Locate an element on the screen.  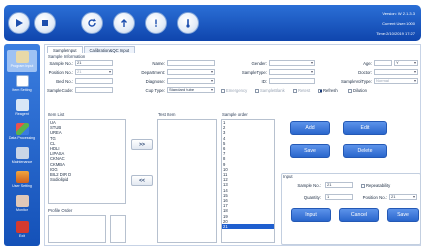
sample-blank-label: SampleBlank is located at coordinates (272, 90).